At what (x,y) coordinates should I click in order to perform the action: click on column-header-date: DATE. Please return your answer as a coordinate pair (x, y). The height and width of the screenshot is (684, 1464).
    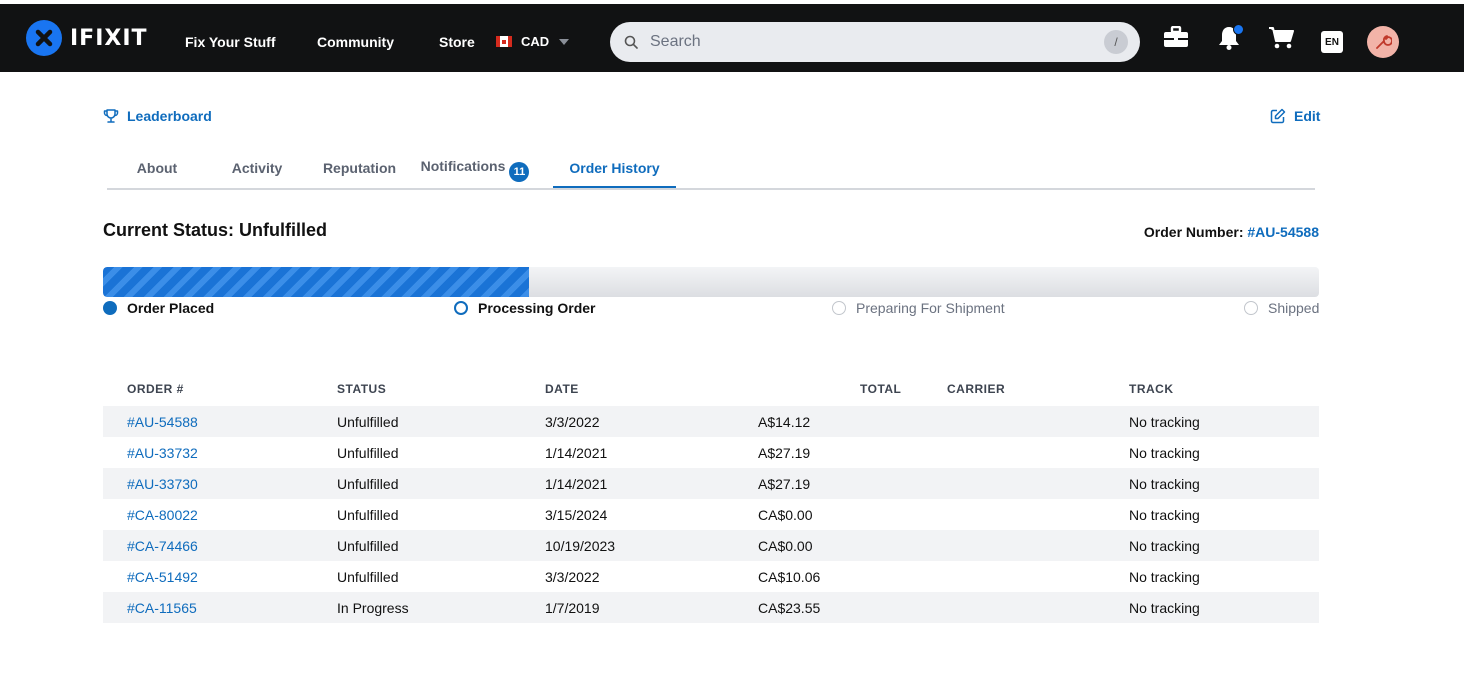
    Looking at the image, I should click on (562, 389).